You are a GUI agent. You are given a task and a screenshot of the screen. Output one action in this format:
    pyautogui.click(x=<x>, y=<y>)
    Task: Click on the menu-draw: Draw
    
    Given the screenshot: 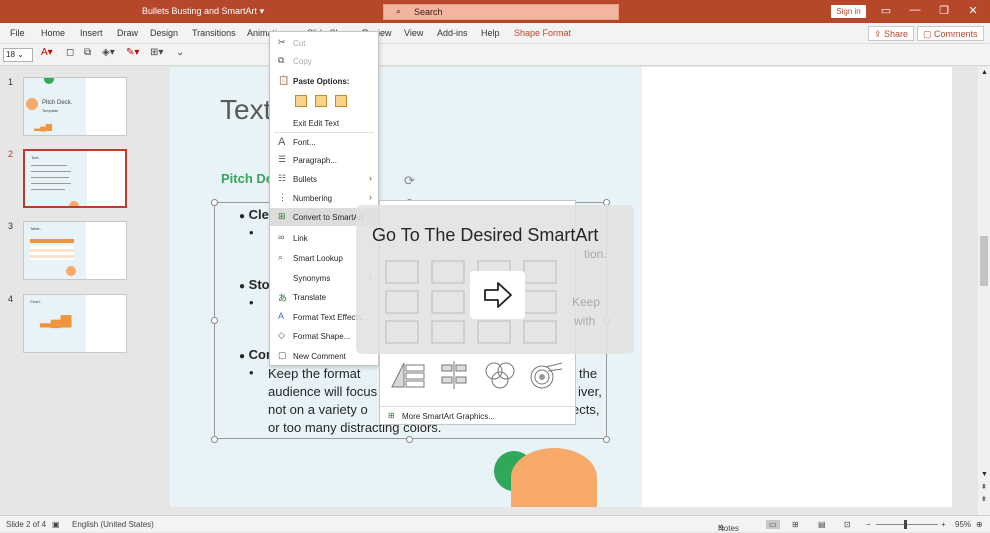 What is the action you would take?
    pyautogui.click(x=127, y=33)
    